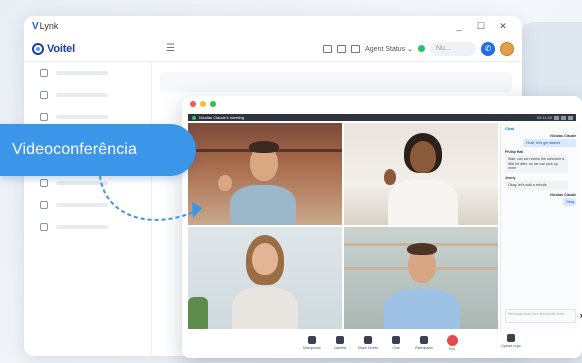 The width and height of the screenshot is (582, 363). What do you see at coordinates (549, 143) in the screenshot?
I see `chat-message: Hi all, let's get started` at bounding box center [549, 143].